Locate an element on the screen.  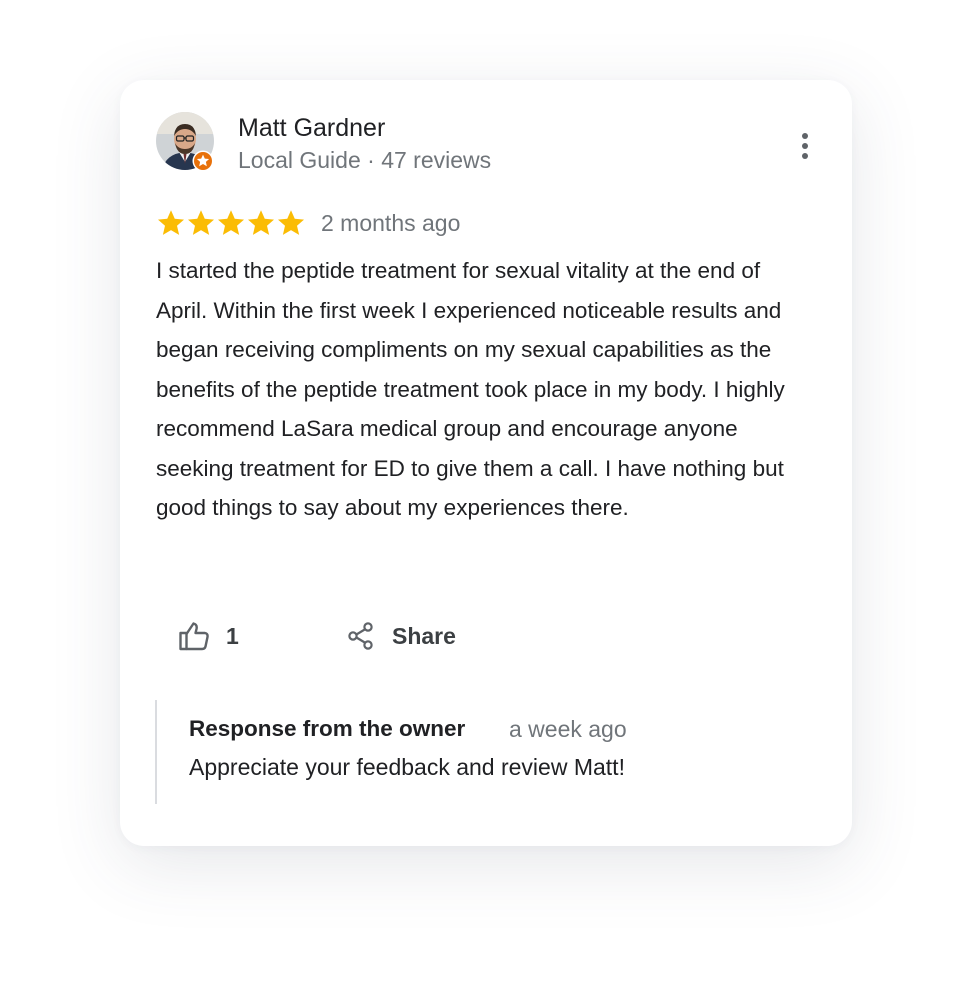
more-options-button is located at coordinates (805, 146).